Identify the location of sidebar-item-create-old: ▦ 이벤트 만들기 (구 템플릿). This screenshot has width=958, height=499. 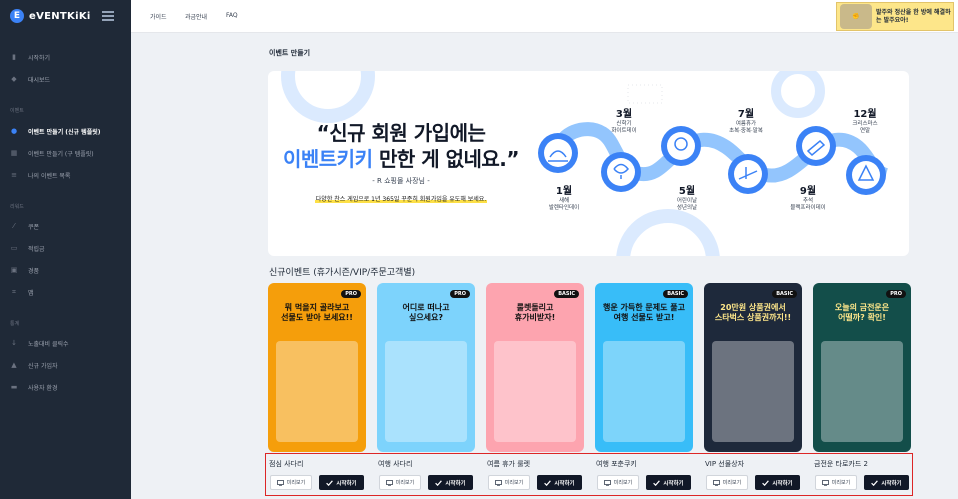
(65, 153).